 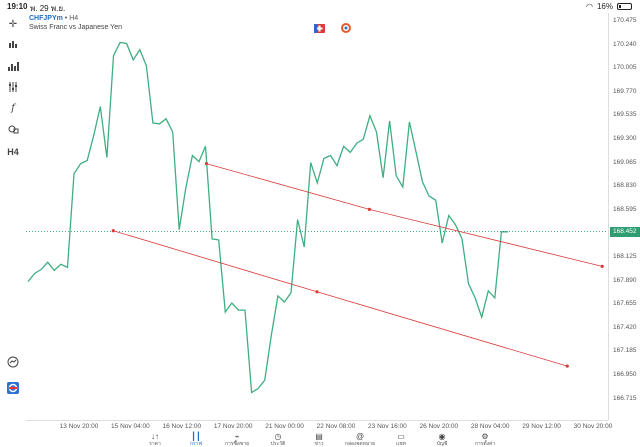 What do you see at coordinates (625, 209) in the screenshot?
I see `price-tick-label: 168.595` at bounding box center [625, 209].